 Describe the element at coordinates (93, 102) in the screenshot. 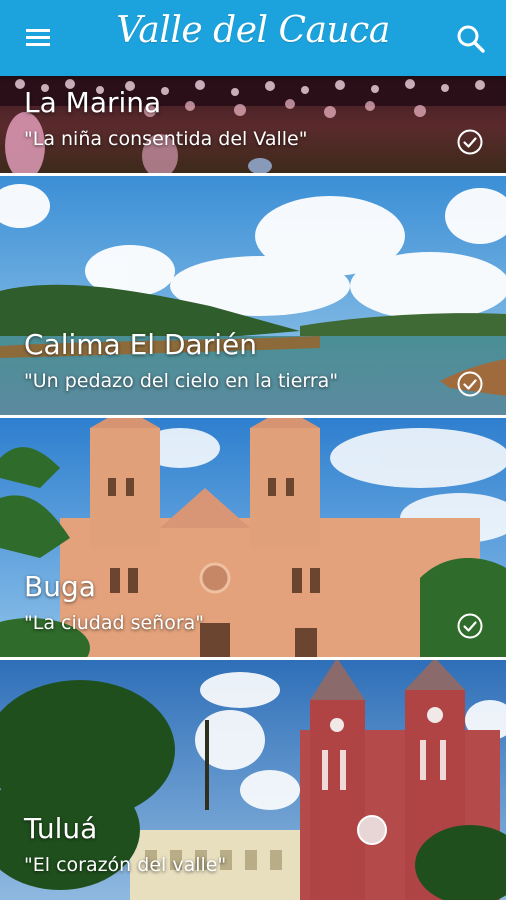

I see `destination-name: La Marina` at that location.